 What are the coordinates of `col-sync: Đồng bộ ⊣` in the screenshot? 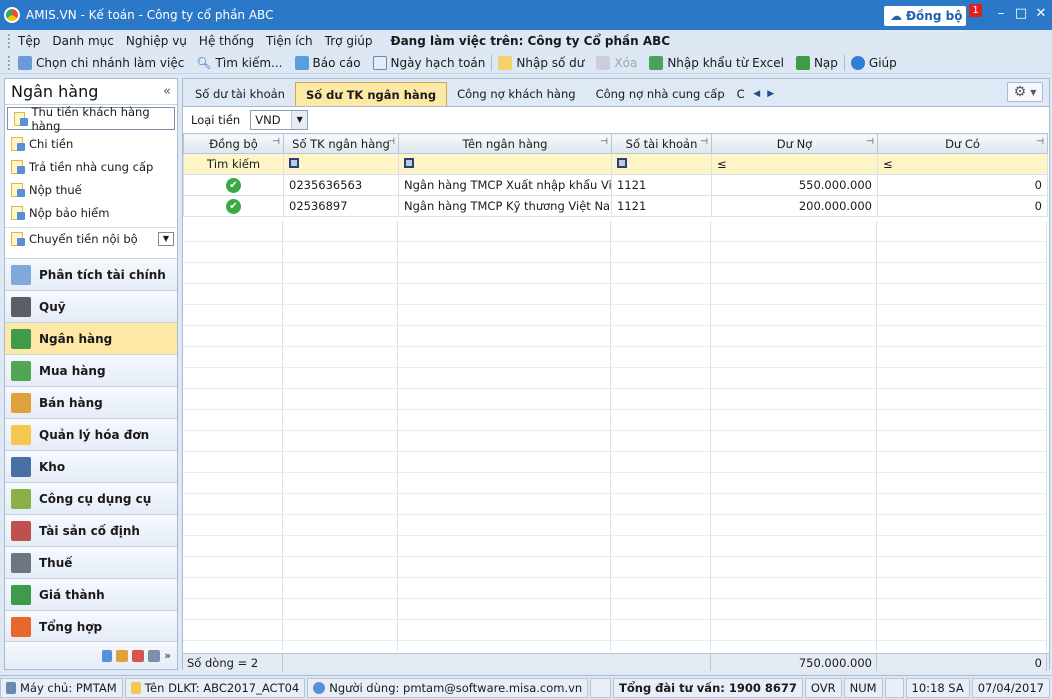 It's located at (233, 143).